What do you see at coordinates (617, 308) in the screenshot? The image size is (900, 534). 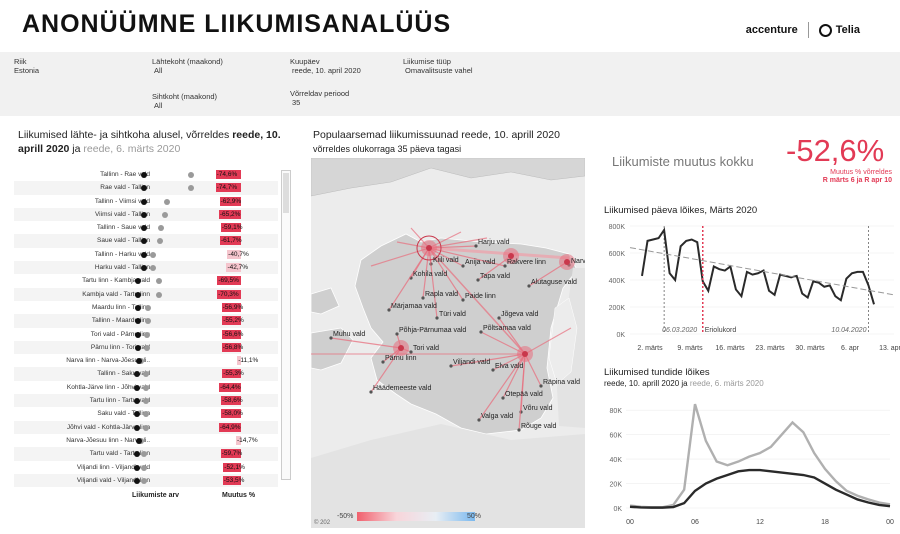 I see `y-tick-label: 200K` at bounding box center [617, 308].